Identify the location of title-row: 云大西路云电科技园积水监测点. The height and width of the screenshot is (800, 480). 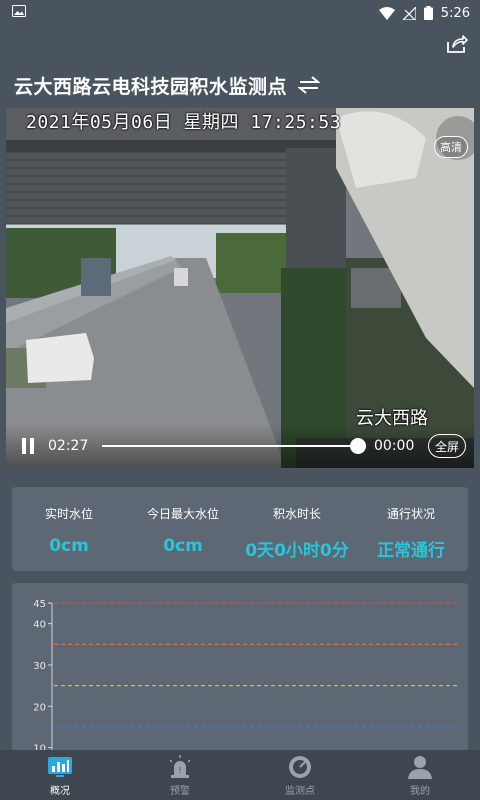
(240, 85).